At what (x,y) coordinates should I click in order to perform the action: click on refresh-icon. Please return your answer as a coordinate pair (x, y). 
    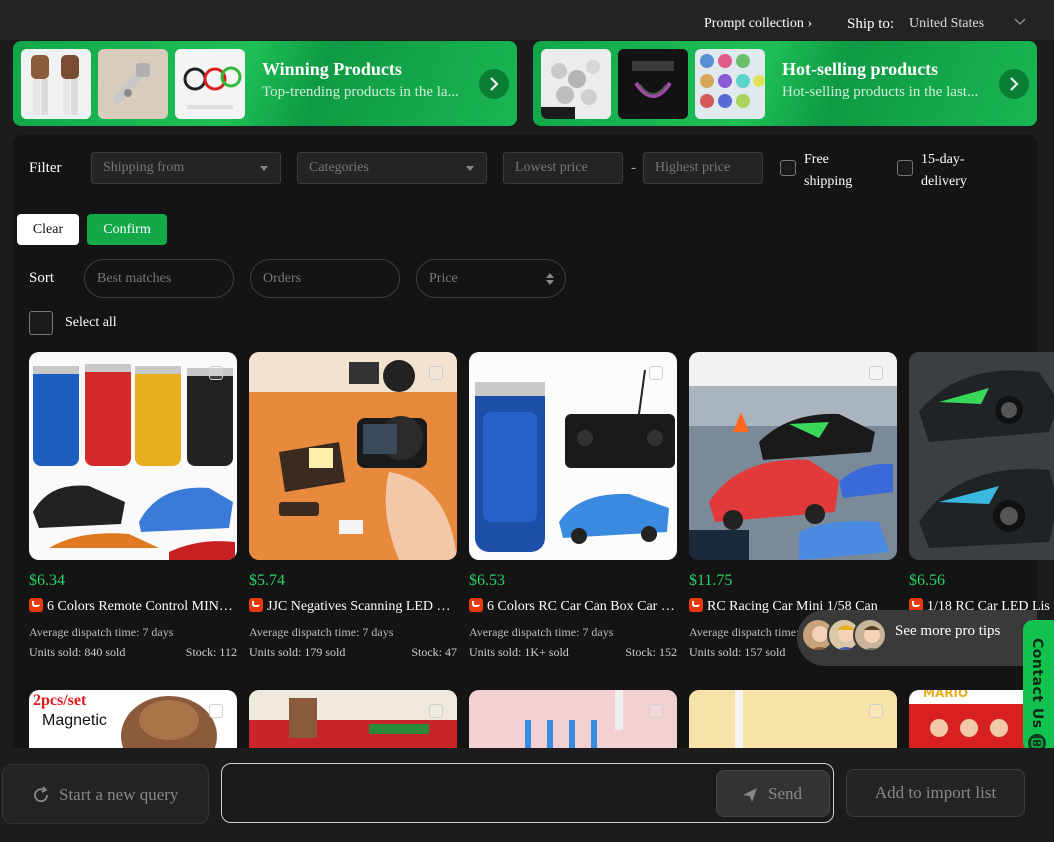
    Looking at the image, I should click on (41, 794).